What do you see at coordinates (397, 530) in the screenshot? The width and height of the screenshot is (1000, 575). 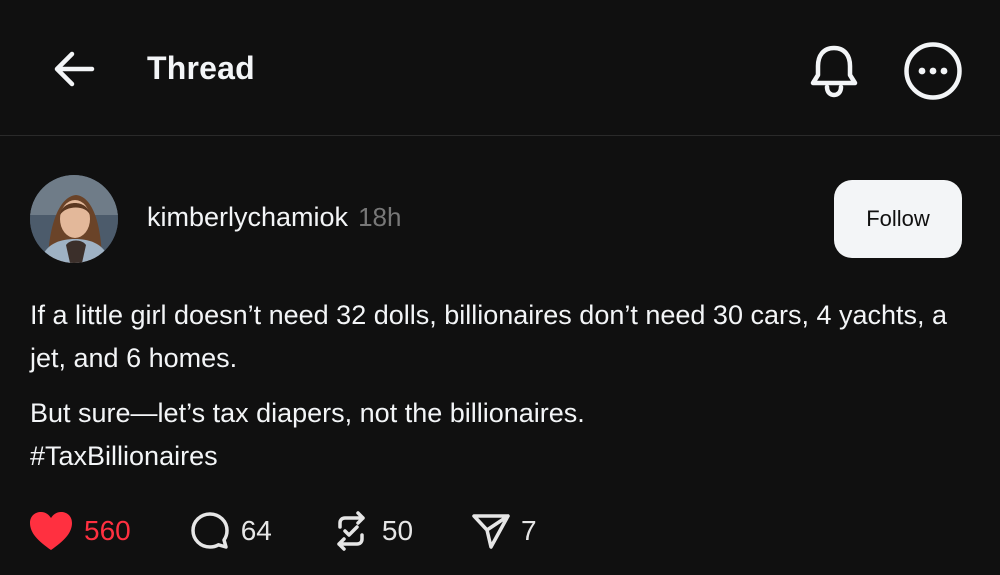 I see `repost-count: 50` at bounding box center [397, 530].